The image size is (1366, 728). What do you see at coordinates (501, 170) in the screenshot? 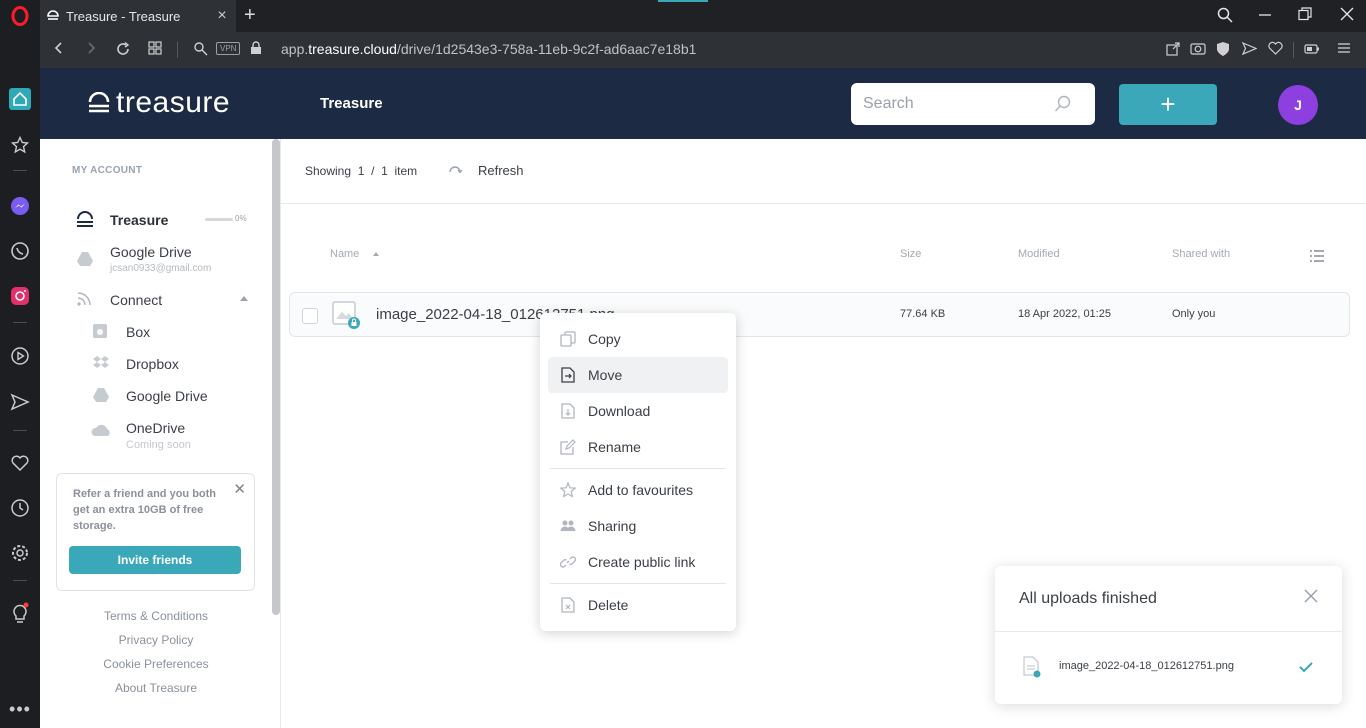
I see `refresh-button: Refresh` at bounding box center [501, 170].